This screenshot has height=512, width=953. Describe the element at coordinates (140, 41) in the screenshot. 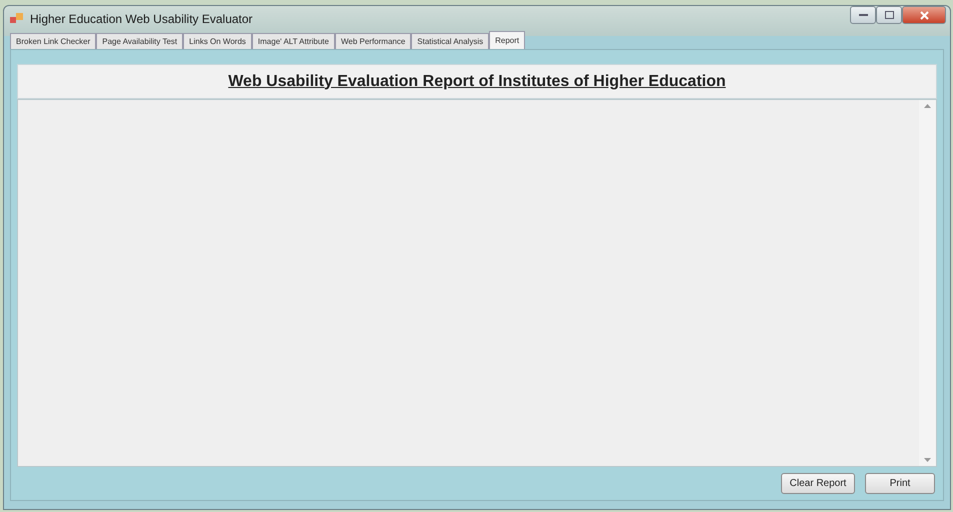

I see `tab: Page Availability Test` at that location.